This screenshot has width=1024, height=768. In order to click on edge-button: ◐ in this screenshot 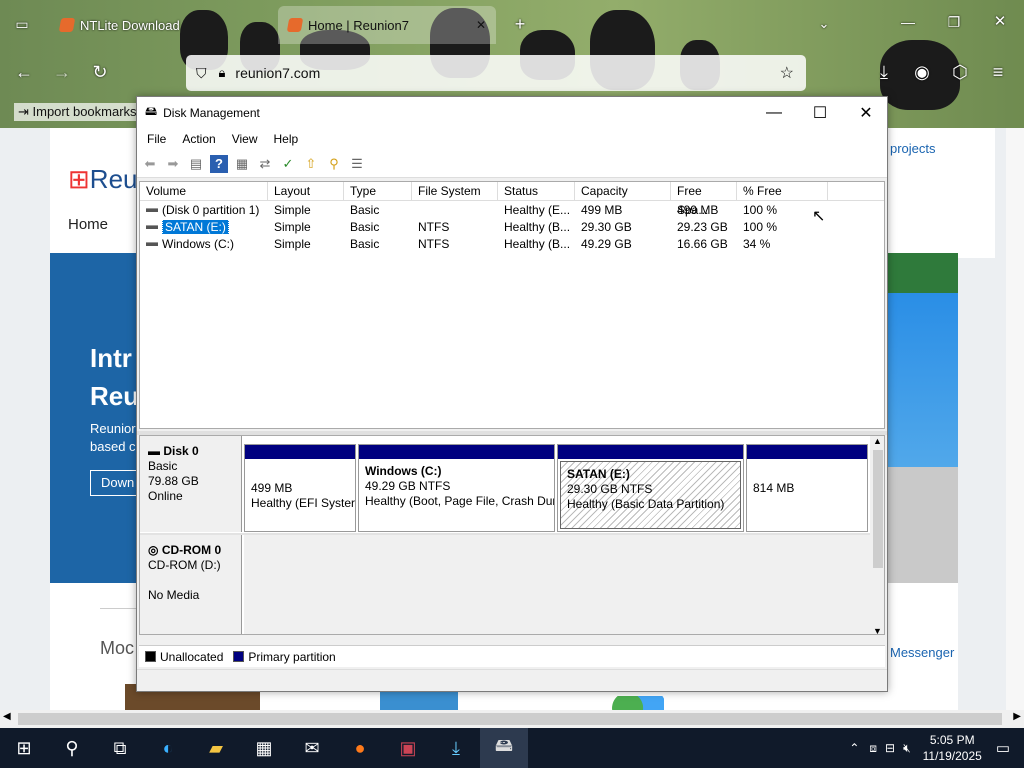, I will do `click(168, 748)`.